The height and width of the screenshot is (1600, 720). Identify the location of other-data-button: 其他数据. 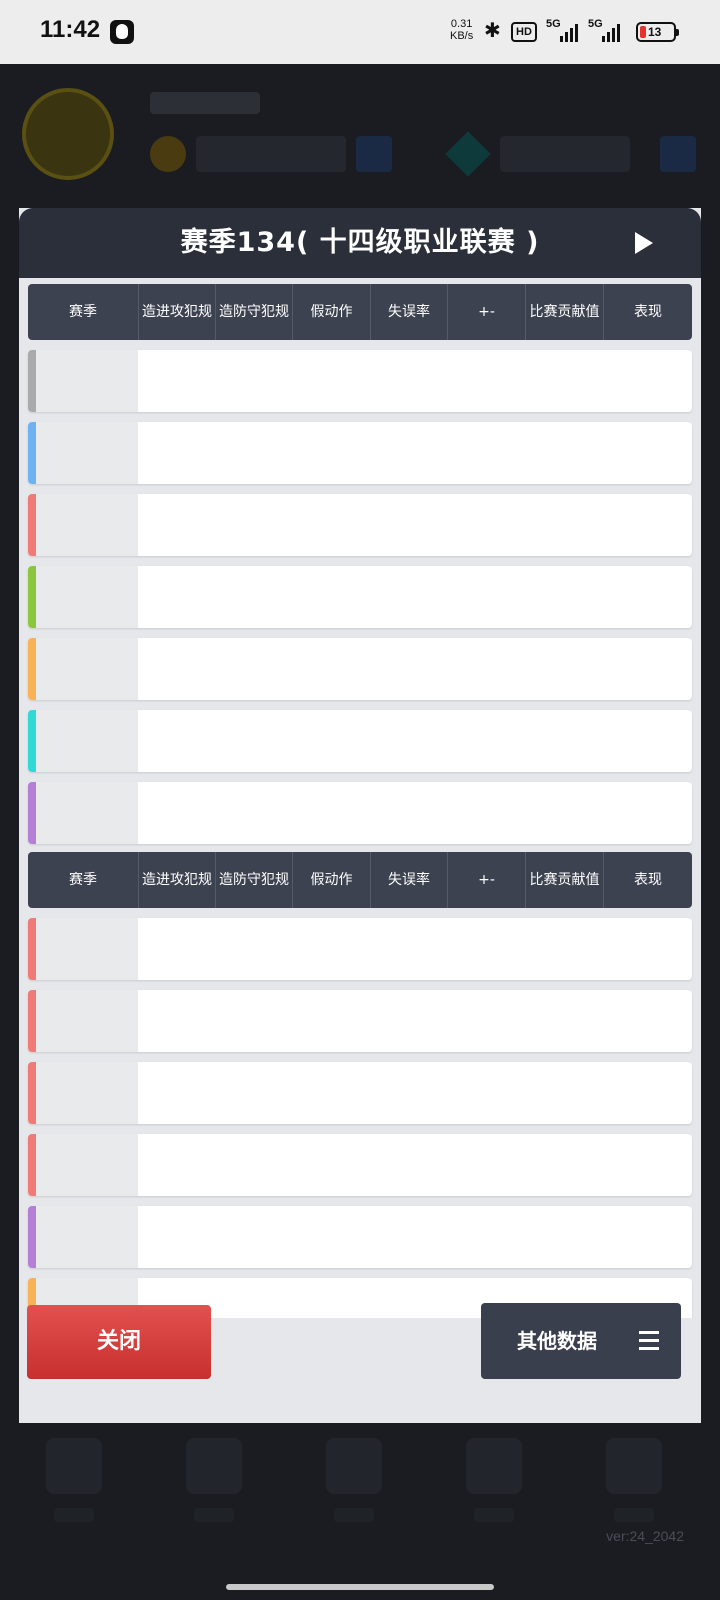
(581, 1341).